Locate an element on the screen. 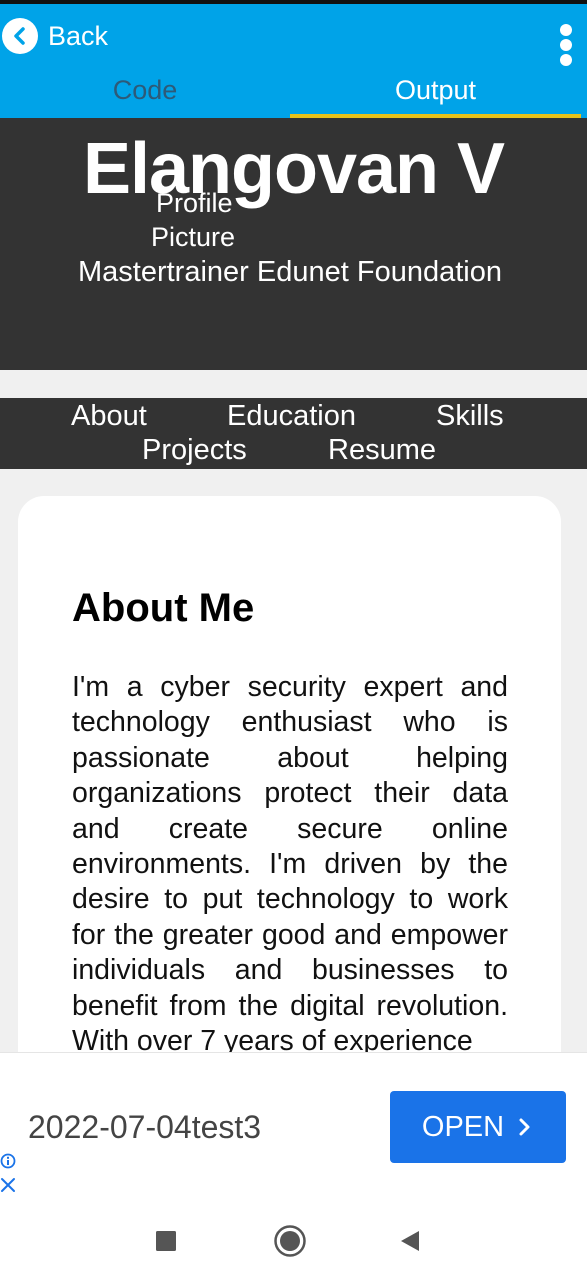 This screenshot has height=1280, width=587. triangle-back-icon is located at coordinates (410, 1241).